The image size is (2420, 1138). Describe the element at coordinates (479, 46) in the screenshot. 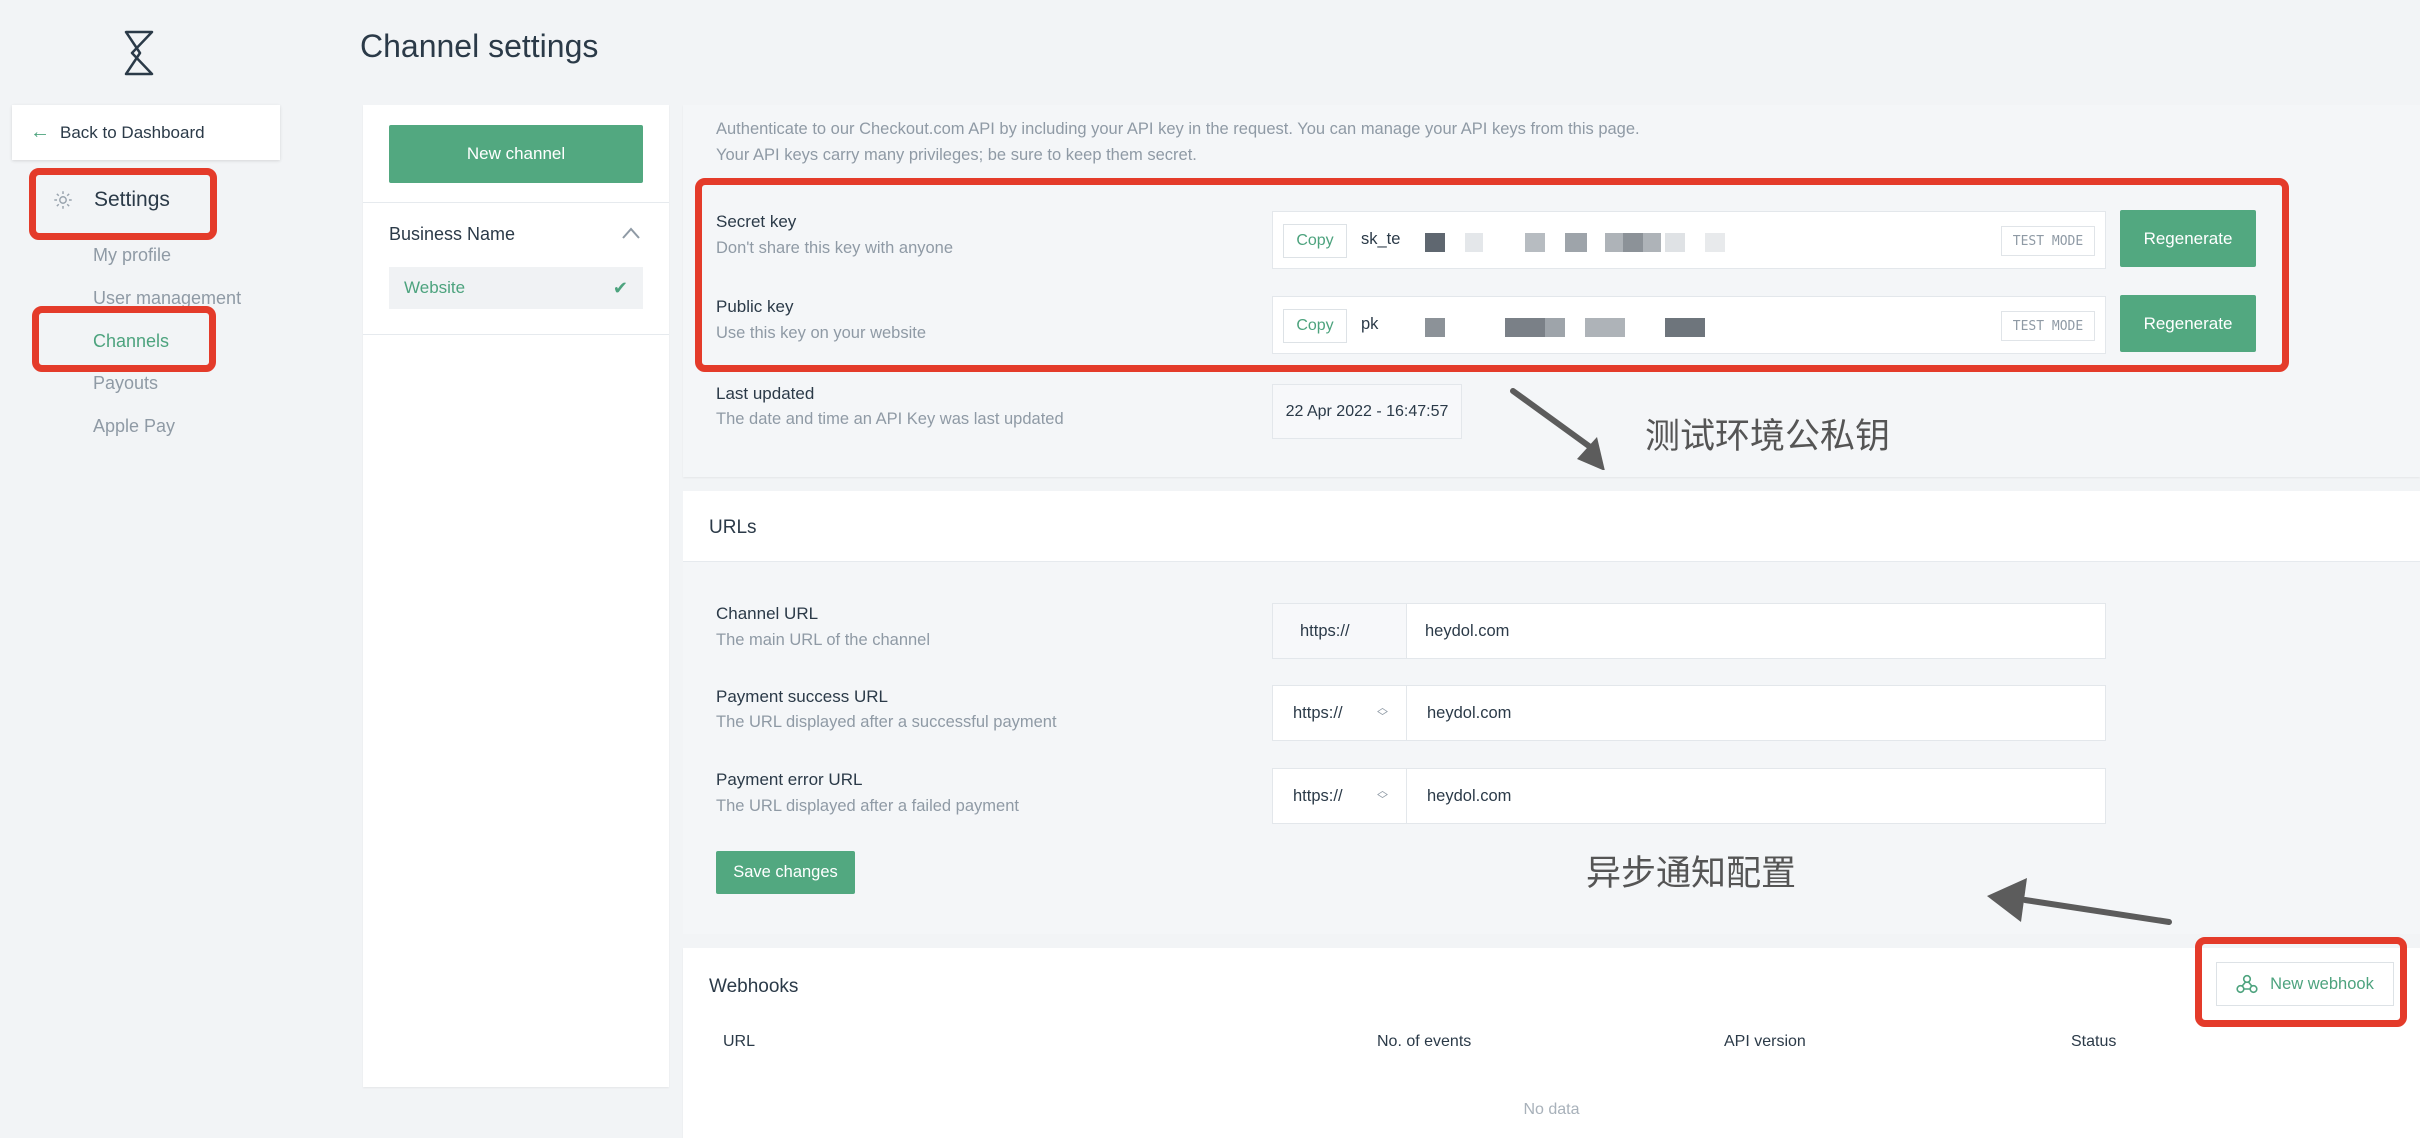

I see `page-title: Channel settings` at that location.